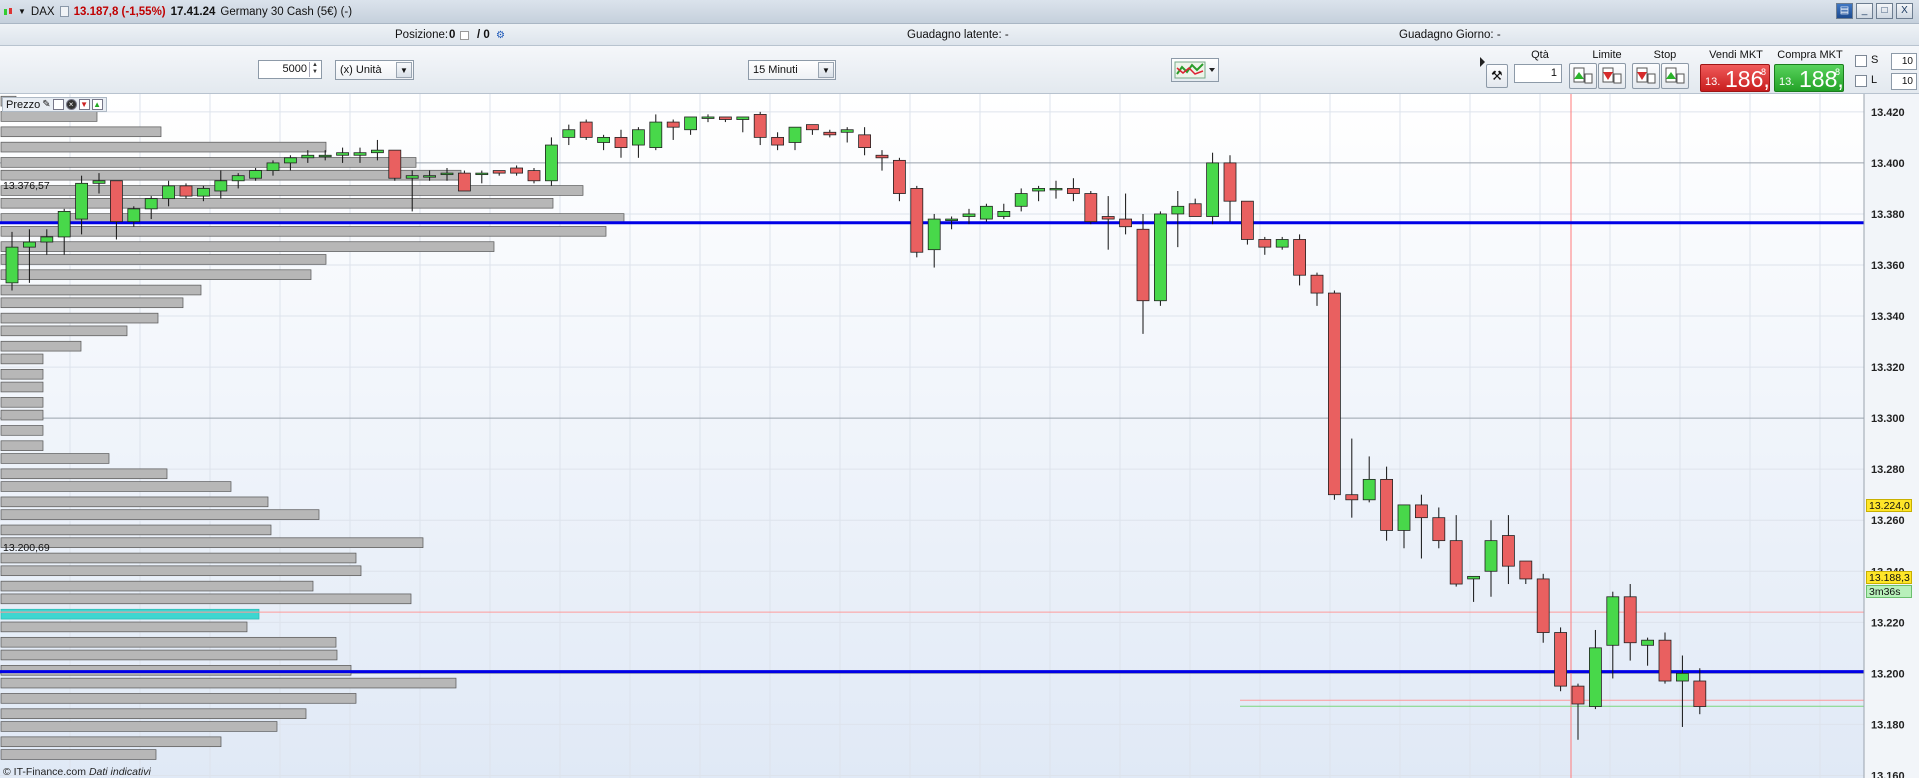 This screenshot has width=1919, height=778. I want to click on alert-price-tag: 13.224,0, so click(1889, 505).